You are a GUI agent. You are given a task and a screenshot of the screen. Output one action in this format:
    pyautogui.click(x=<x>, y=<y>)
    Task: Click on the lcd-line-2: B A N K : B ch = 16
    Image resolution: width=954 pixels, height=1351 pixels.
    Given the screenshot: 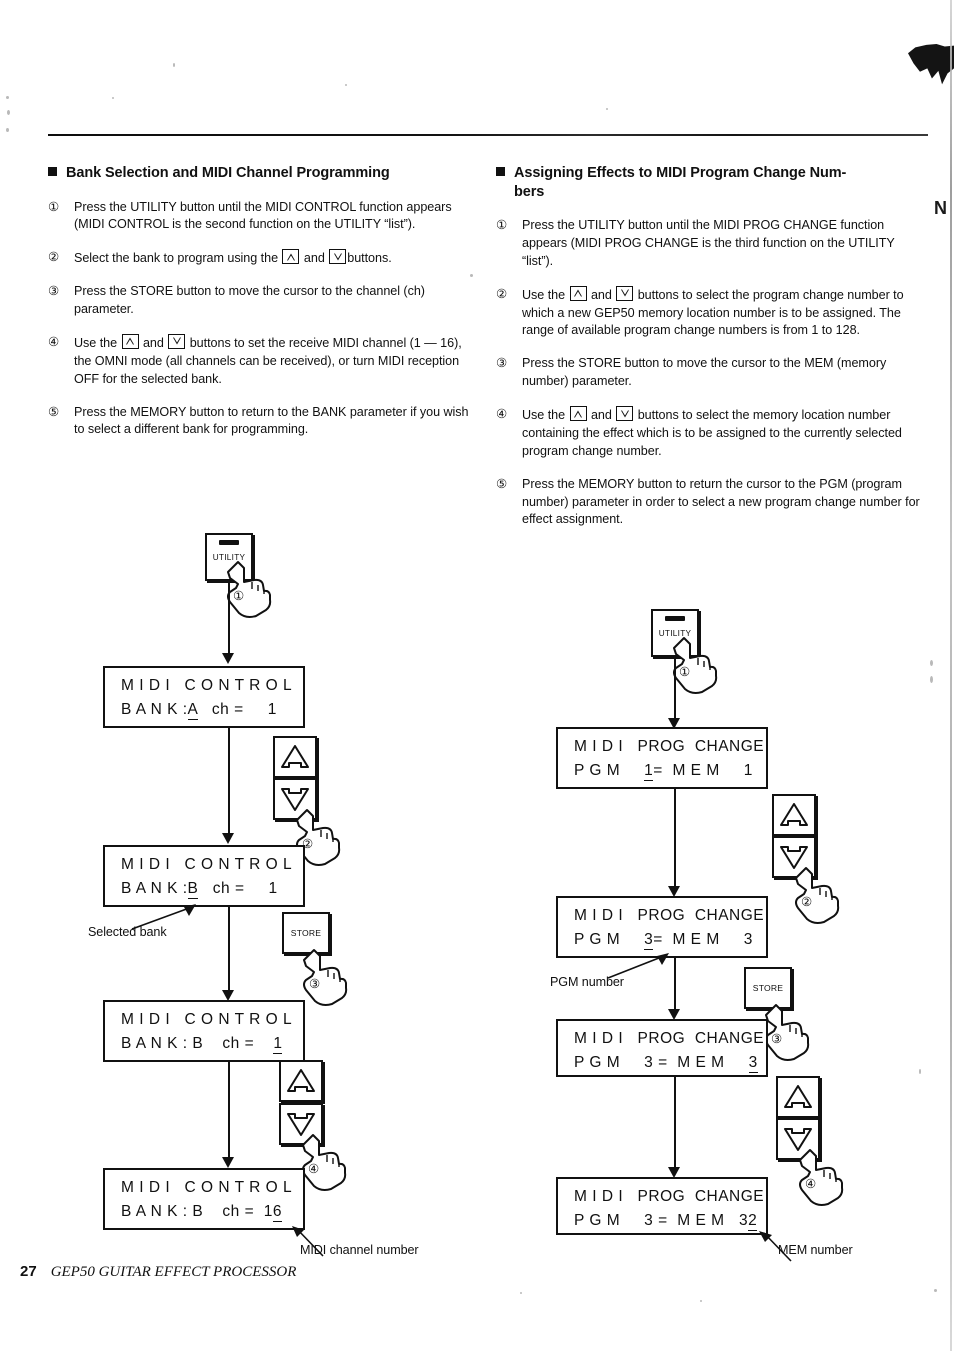 What is the action you would take?
    pyautogui.click(x=201, y=1212)
    